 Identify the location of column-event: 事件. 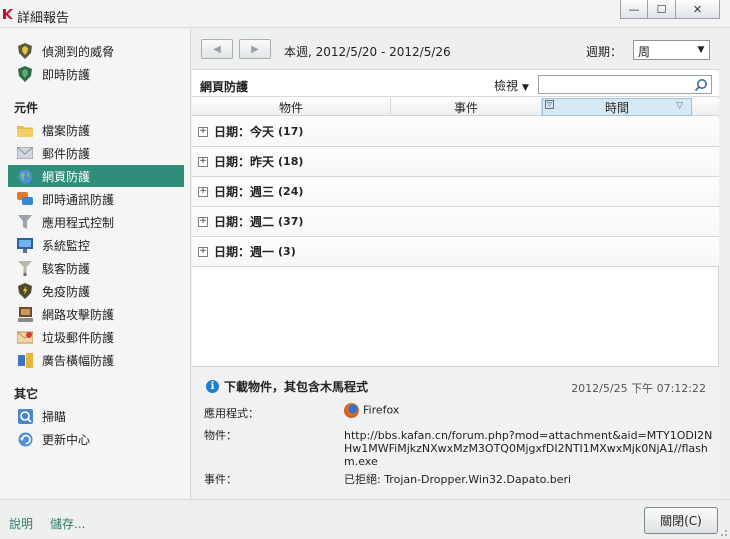
(466, 107).